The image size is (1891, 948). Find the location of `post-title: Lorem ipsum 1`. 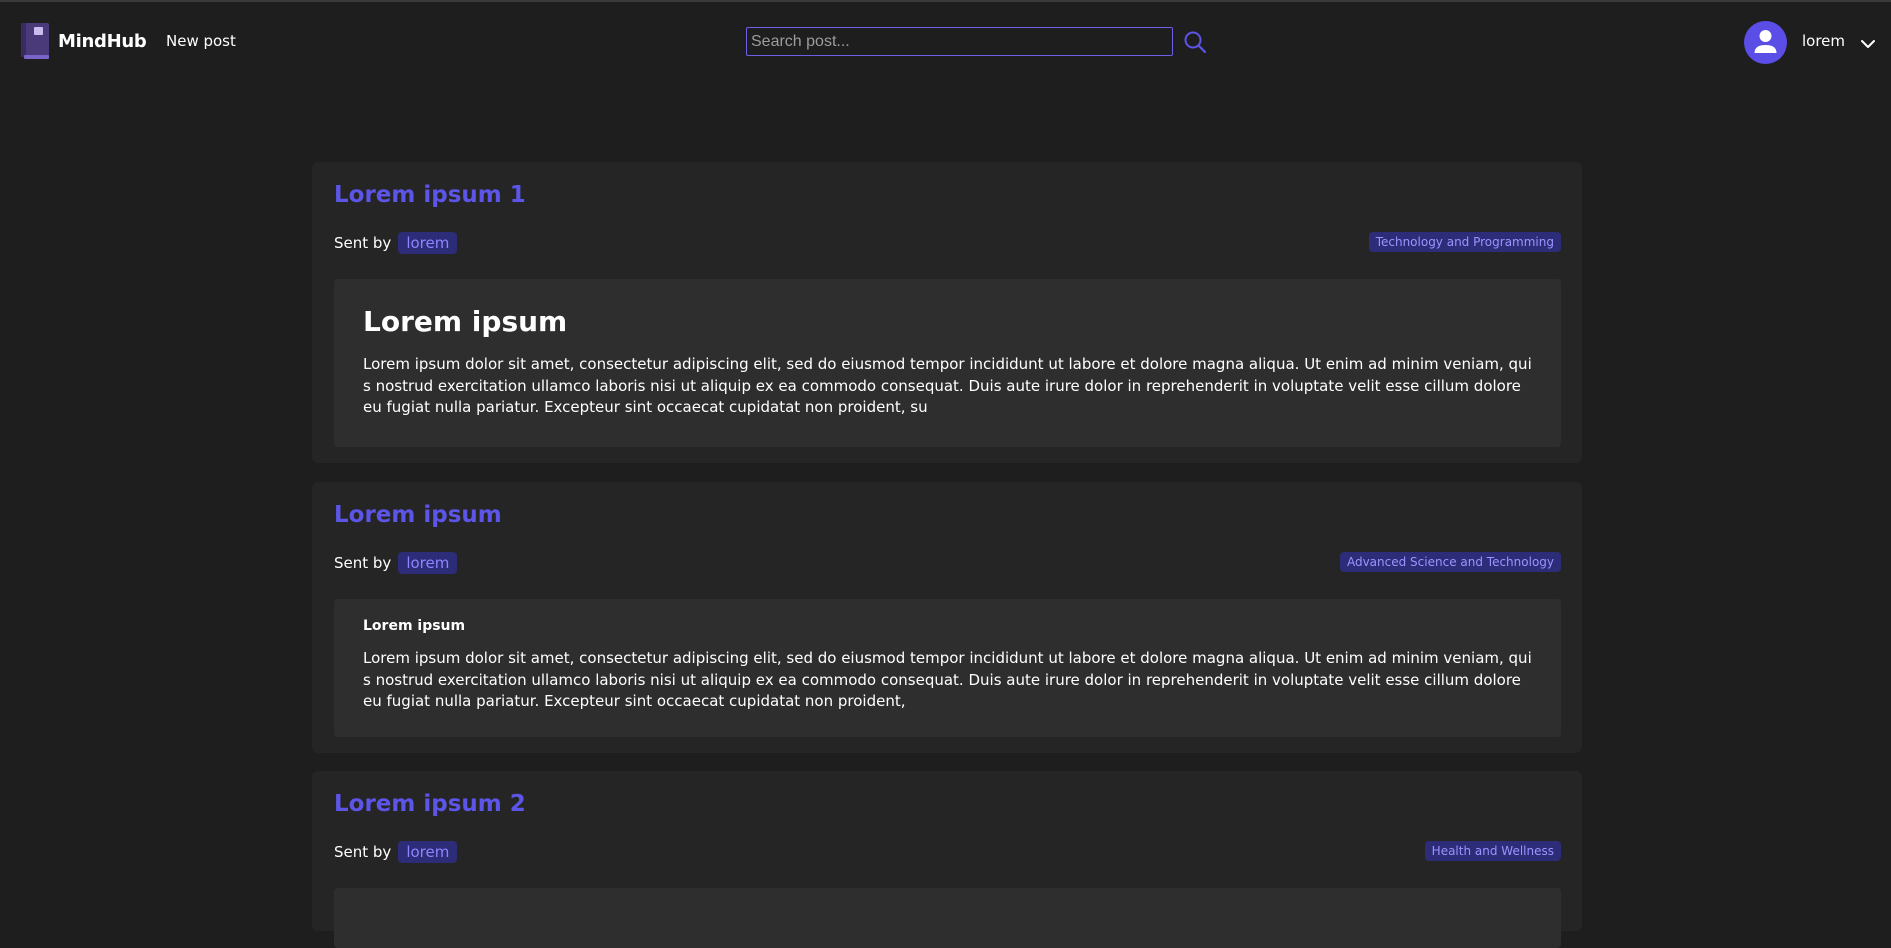

post-title: Lorem ipsum 1 is located at coordinates (430, 195).